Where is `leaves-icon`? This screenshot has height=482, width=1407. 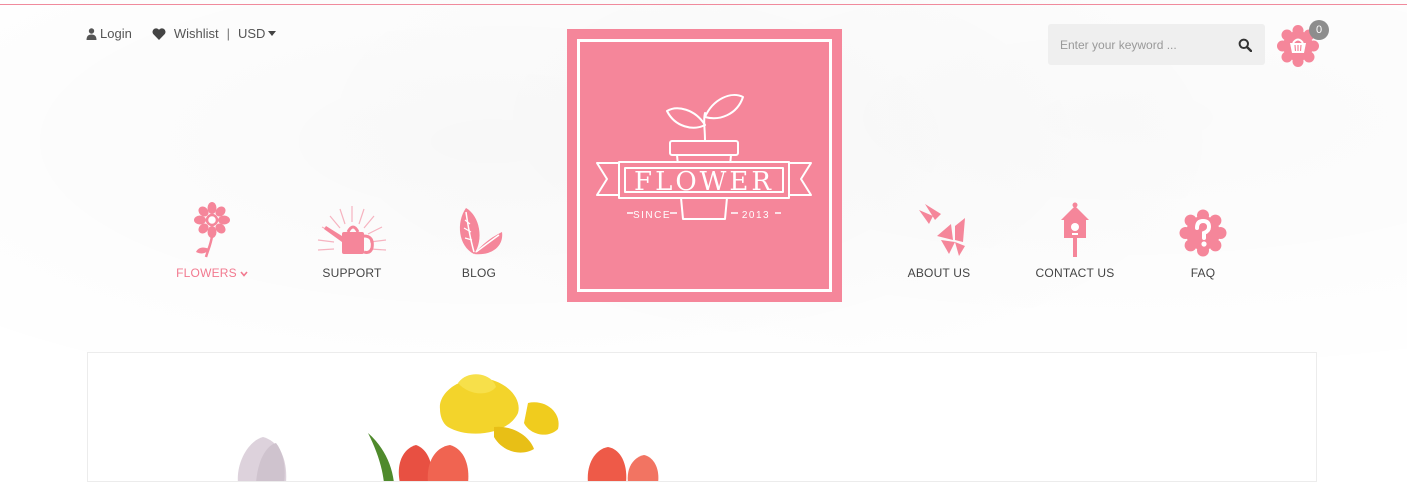
leaves-icon is located at coordinates (481, 231).